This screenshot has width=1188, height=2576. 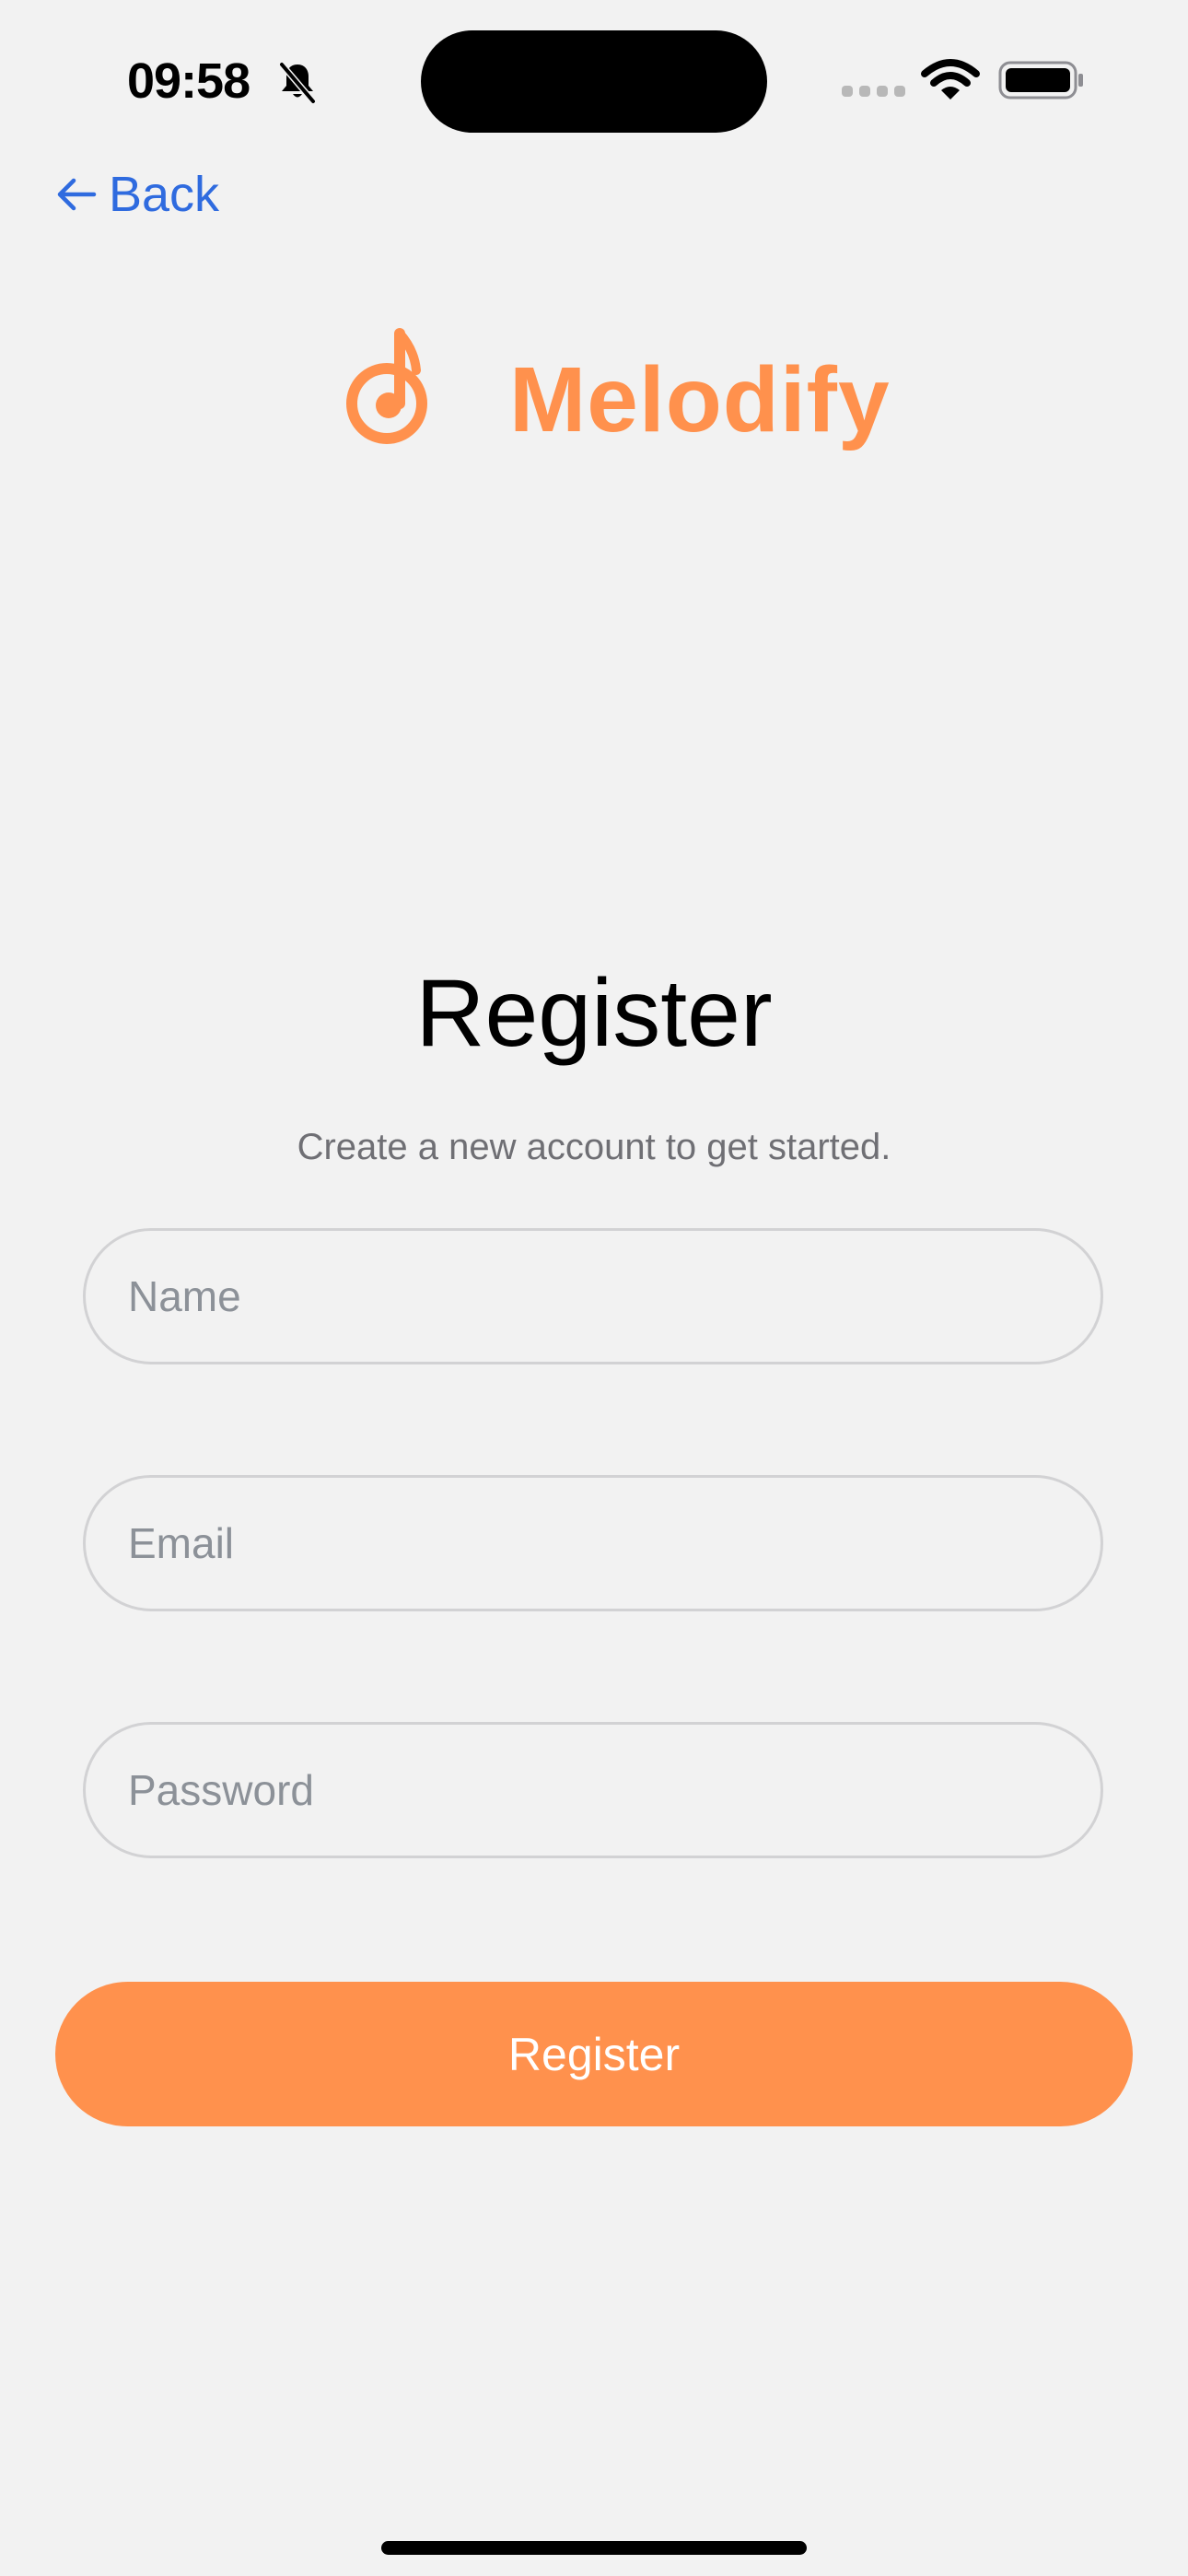 What do you see at coordinates (1040, 80) in the screenshot?
I see `battery-icon` at bounding box center [1040, 80].